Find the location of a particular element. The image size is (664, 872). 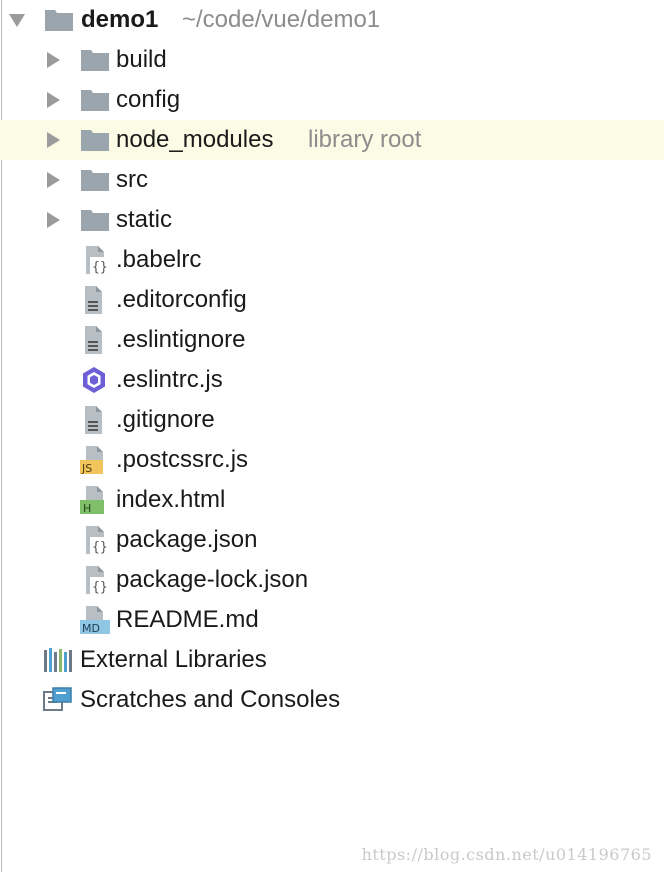

tree-file-row: .editorconfig is located at coordinates (332, 300).